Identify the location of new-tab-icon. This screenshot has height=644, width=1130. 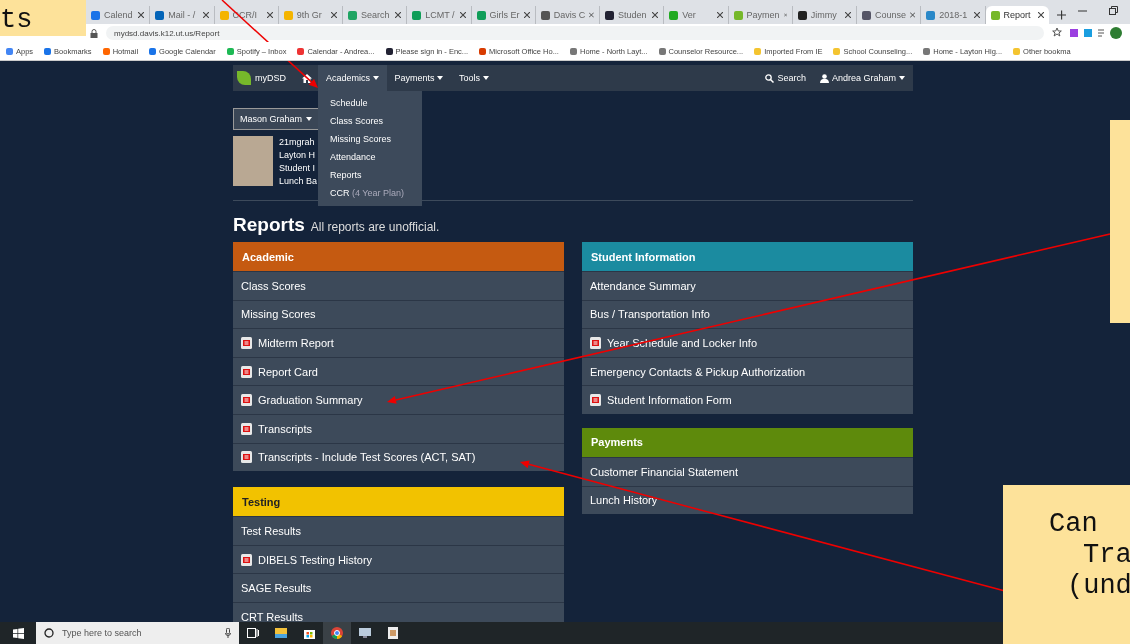
(1061, 15).